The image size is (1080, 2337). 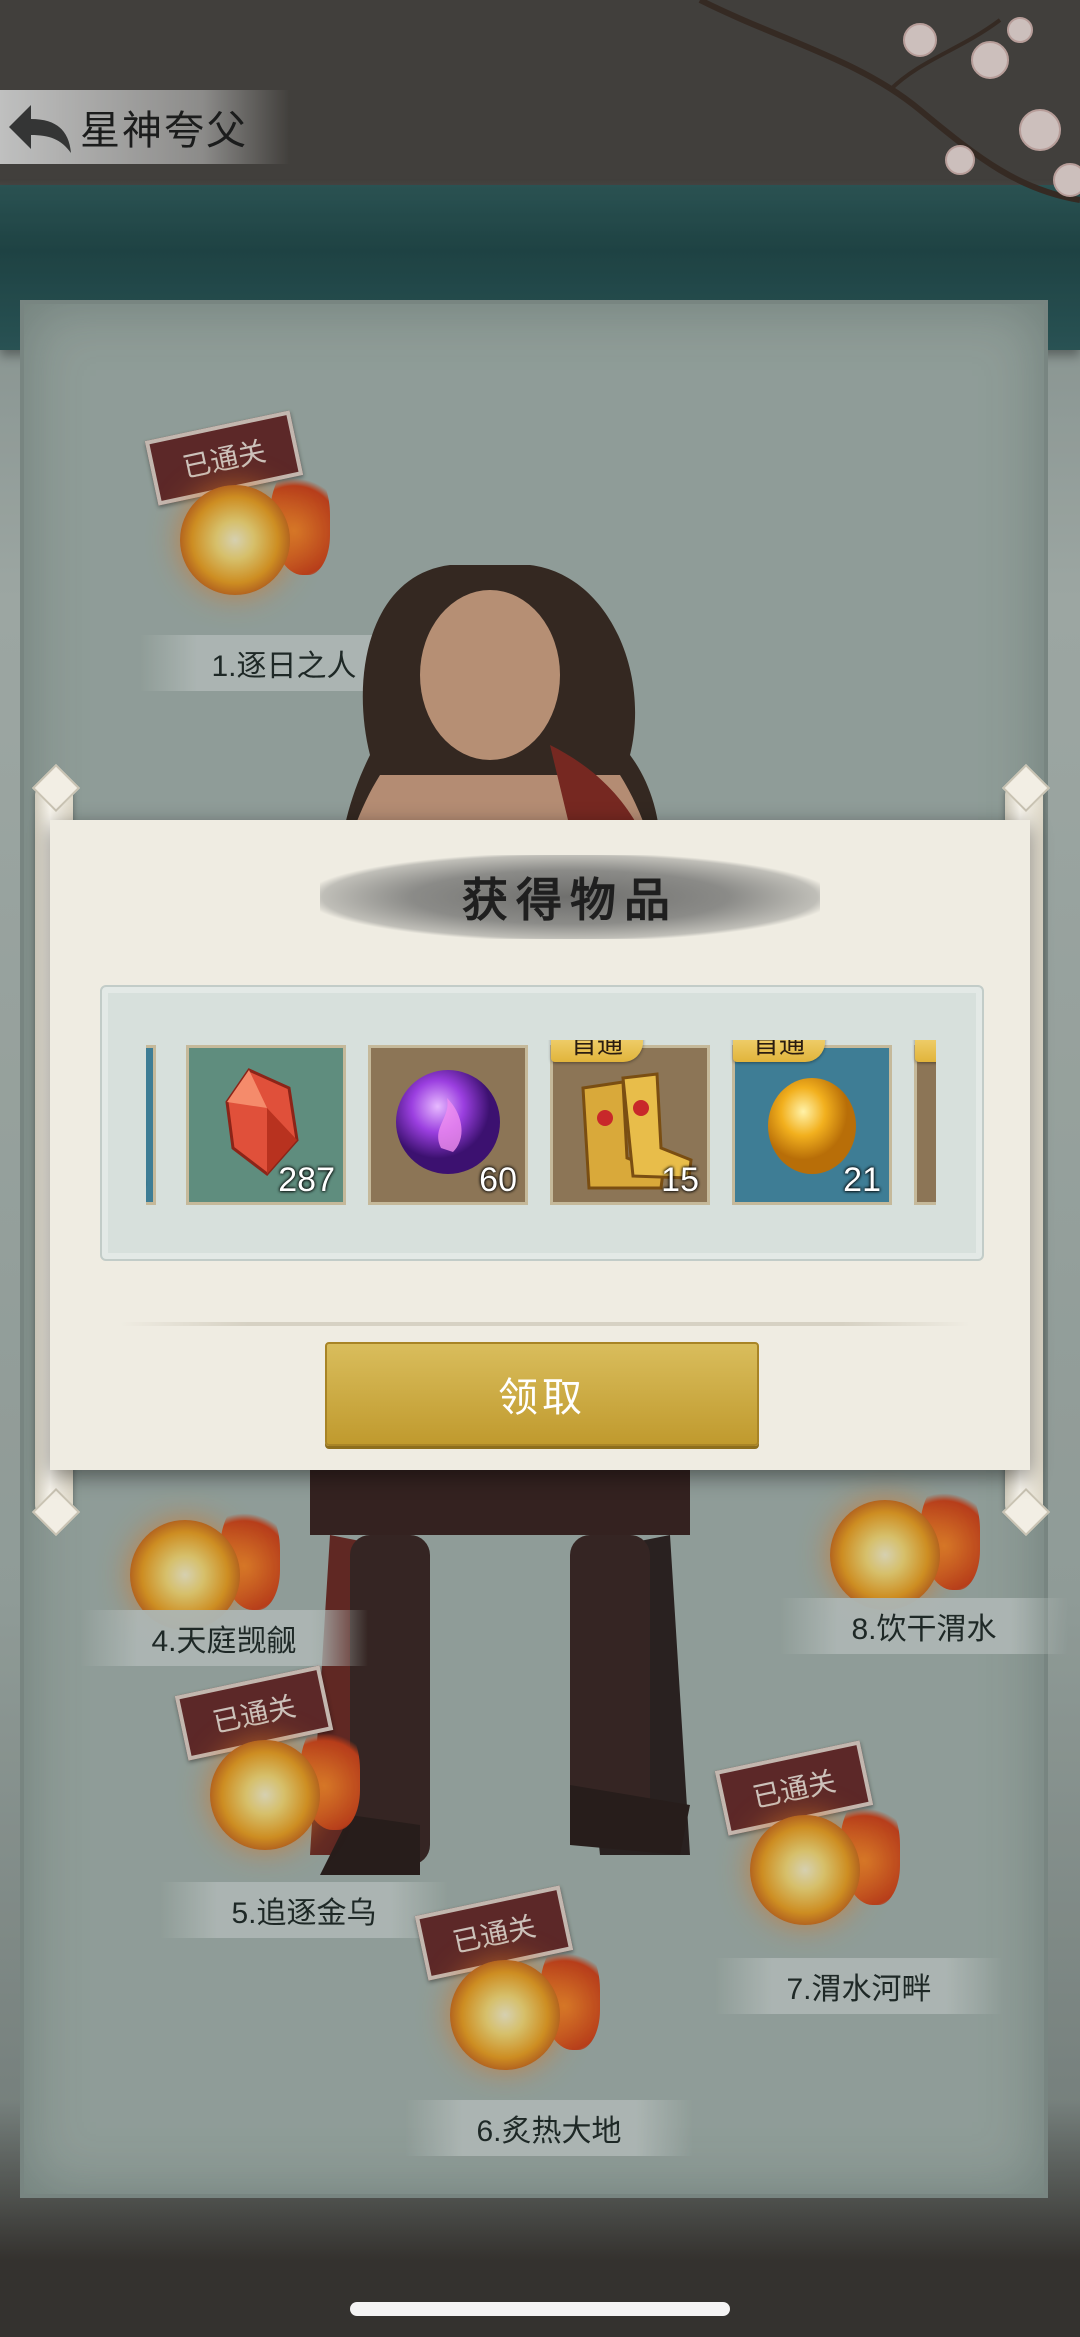 What do you see at coordinates (306, 1180) in the screenshot?
I see `item-count: 287` at bounding box center [306, 1180].